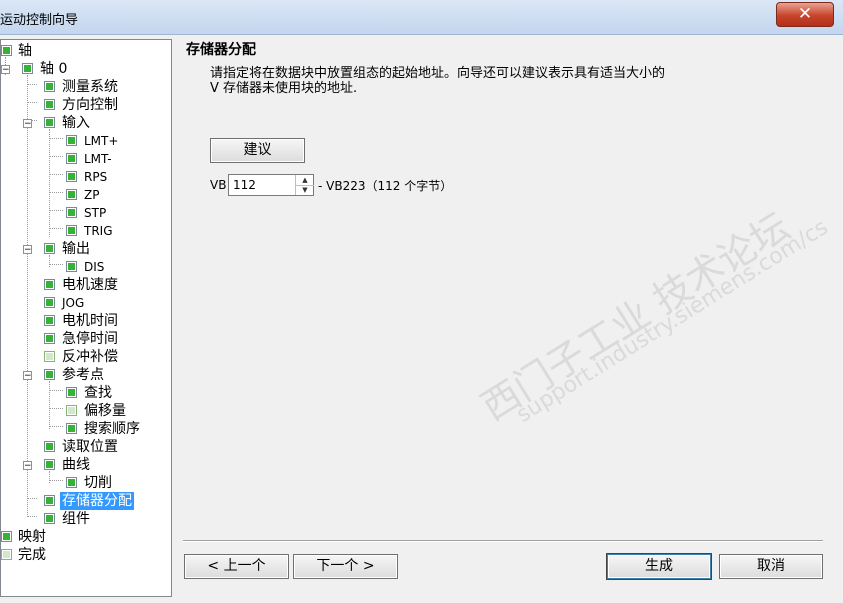 The image size is (843, 603). What do you see at coordinates (32, 537) in the screenshot?
I see `tree-item-label: 映射` at bounding box center [32, 537].